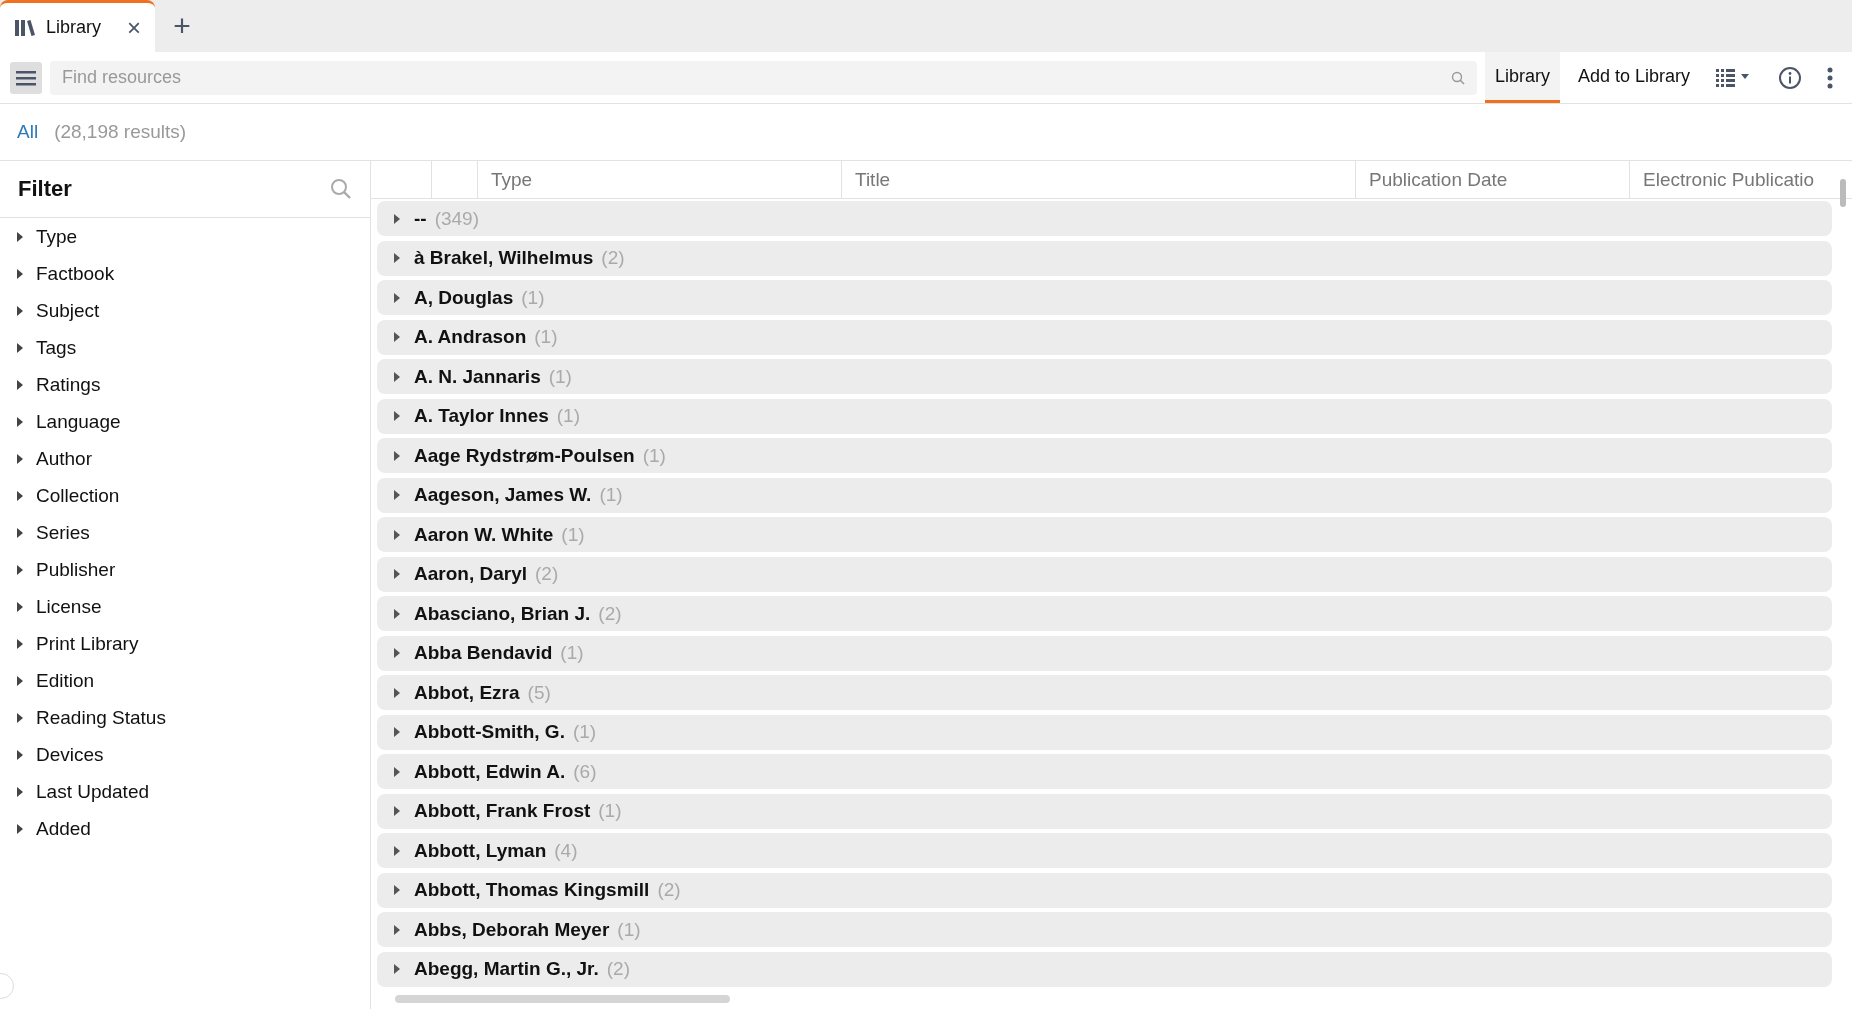 Image resolution: width=1852 pixels, height=1009 pixels. I want to click on filter-item: Edition, so click(185, 680).